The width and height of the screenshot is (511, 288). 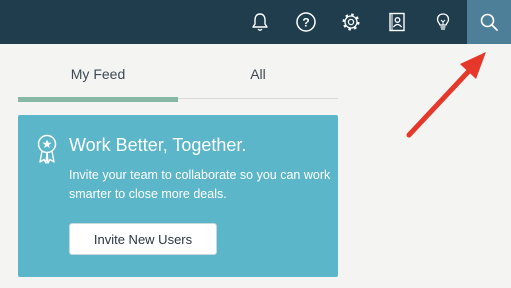 What do you see at coordinates (158, 145) in the screenshot?
I see `promo-title: Work Better, Together.` at bounding box center [158, 145].